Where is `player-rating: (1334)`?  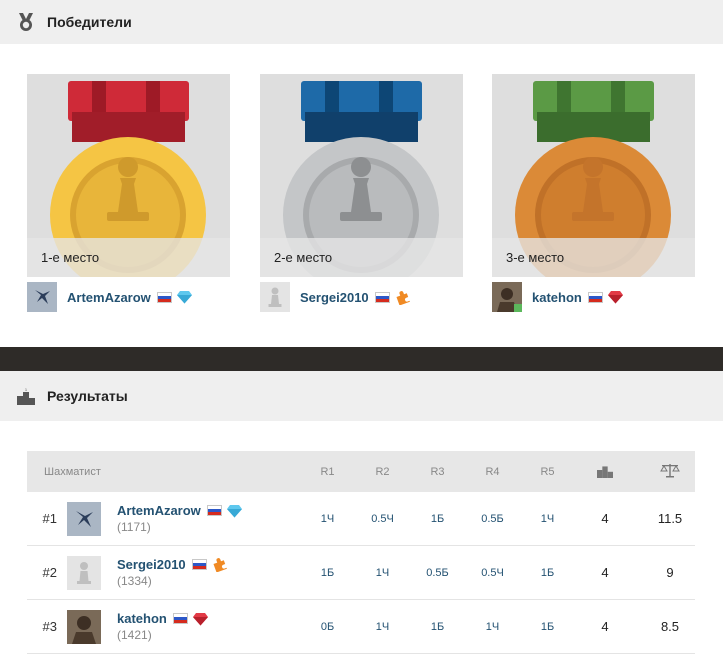 player-rating: (1334) is located at coordinates (134, 581).